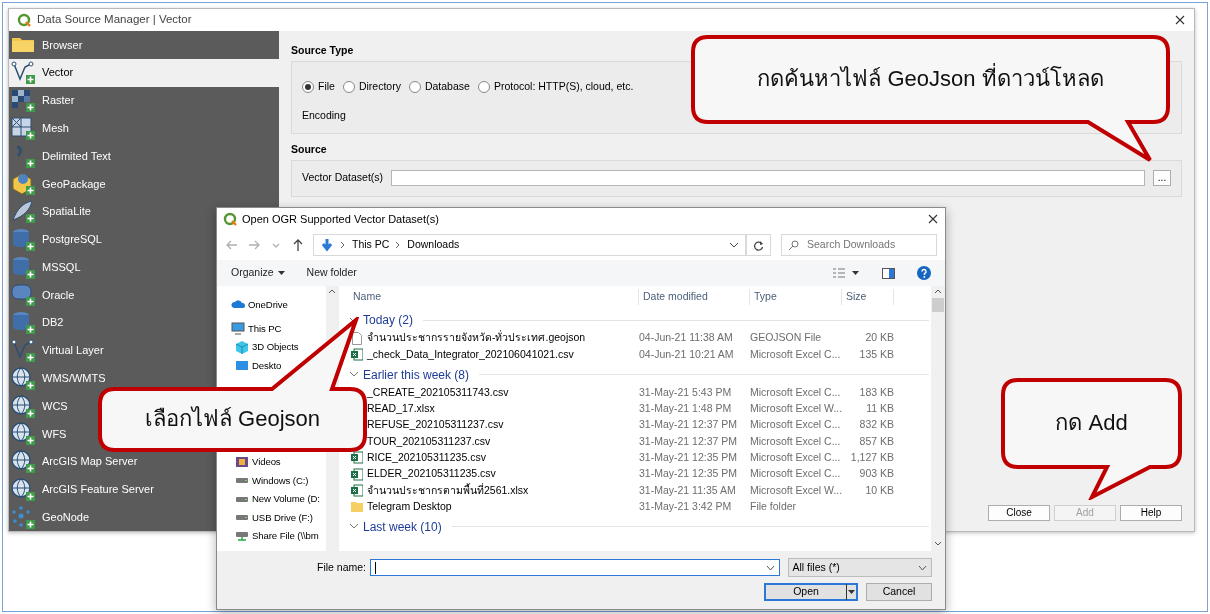  Describe the element at coordinates (876, 441) in the screenshot. I see `file-size: 857 KB` at that location.